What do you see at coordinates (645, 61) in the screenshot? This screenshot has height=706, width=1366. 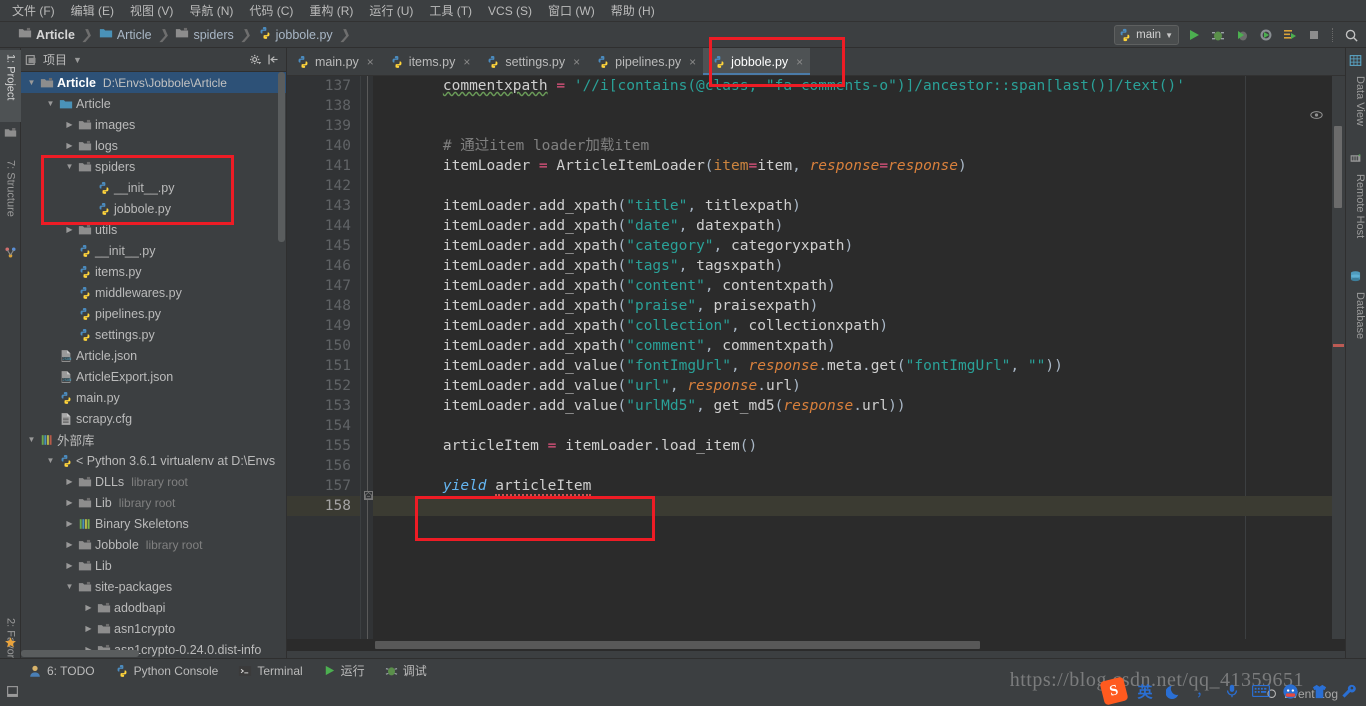 I see `editor-tab-pipelines-py: pipelines.py ×` at bounding box center [645, 61].